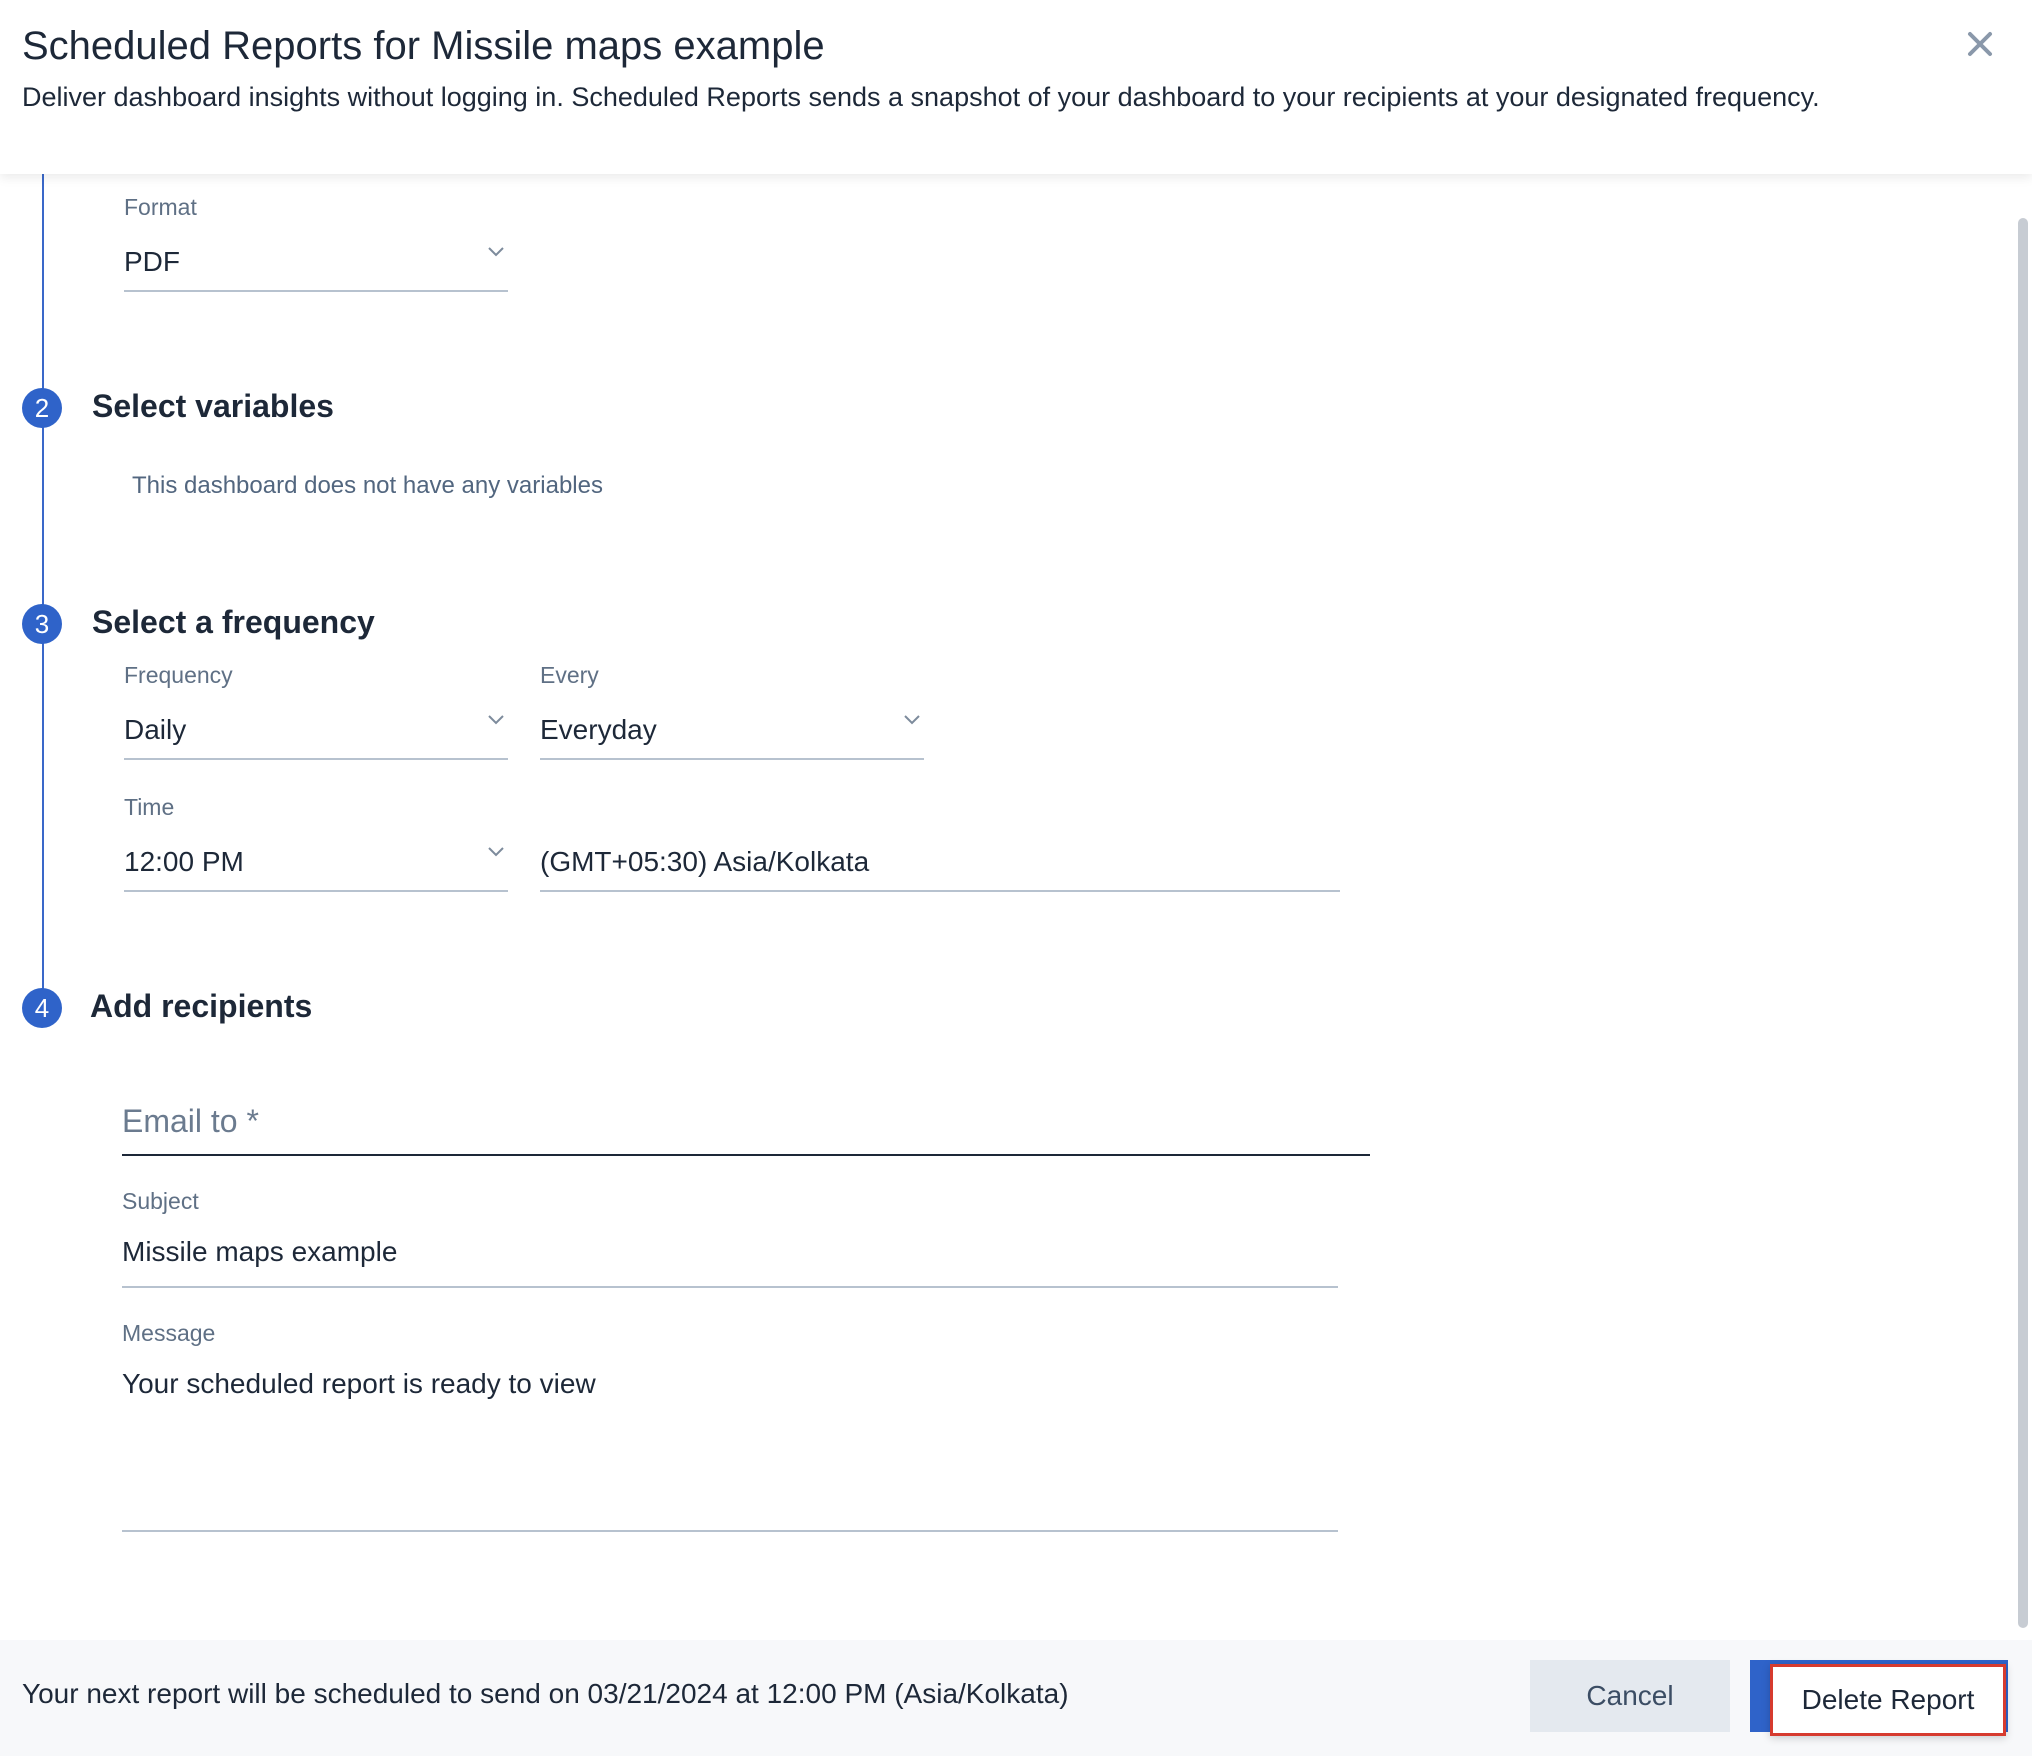 This screenshot has width=2032, height=1756. What do you see at coordinates (316, 862) in the screenshot?
I see `time-select: 12:00 PM` at bounding box center [316, 862].